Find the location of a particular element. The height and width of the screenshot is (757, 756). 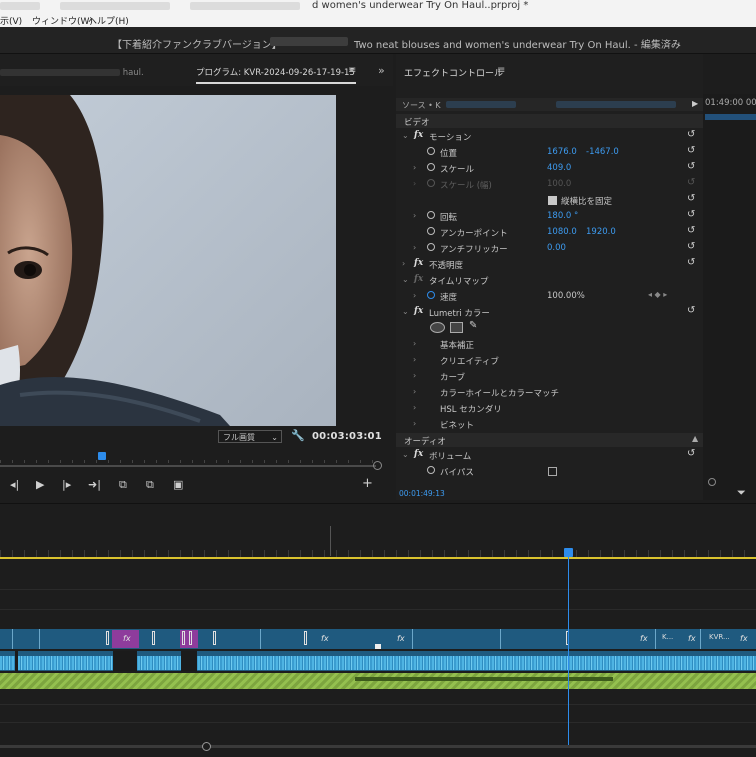

tab-effect-controls: エフェクトコントロール is located at coordinates (453, 72).